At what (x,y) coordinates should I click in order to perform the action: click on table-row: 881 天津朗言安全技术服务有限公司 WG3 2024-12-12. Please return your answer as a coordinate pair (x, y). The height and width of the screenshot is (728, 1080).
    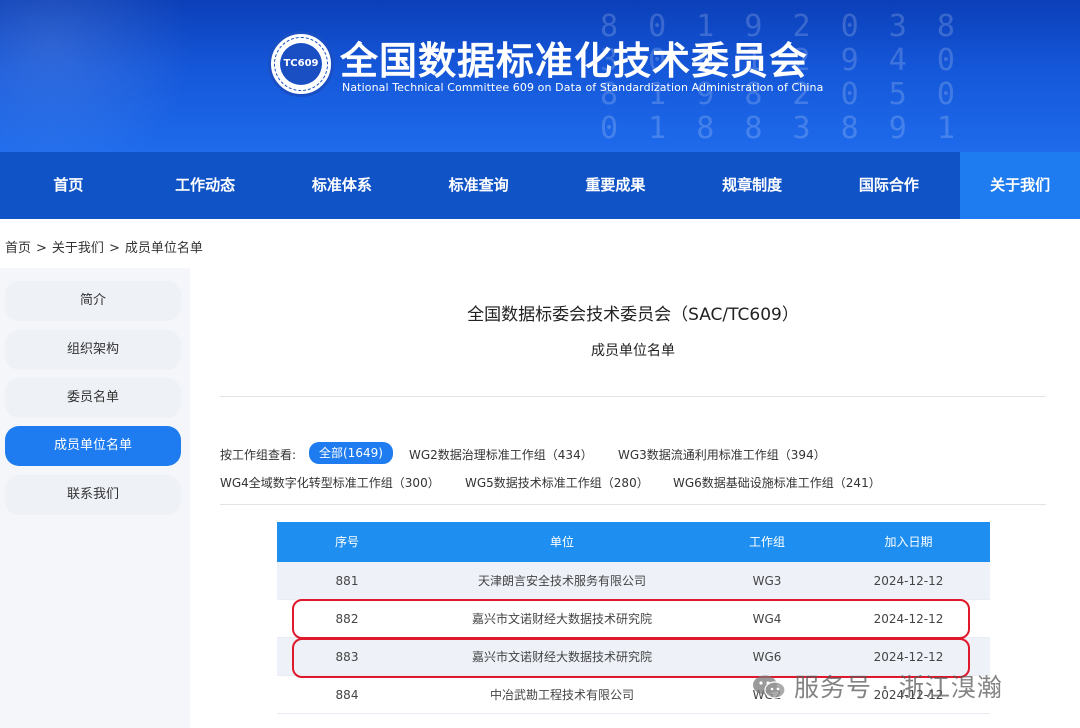
    Looking at the image, I should click on (633, 581).